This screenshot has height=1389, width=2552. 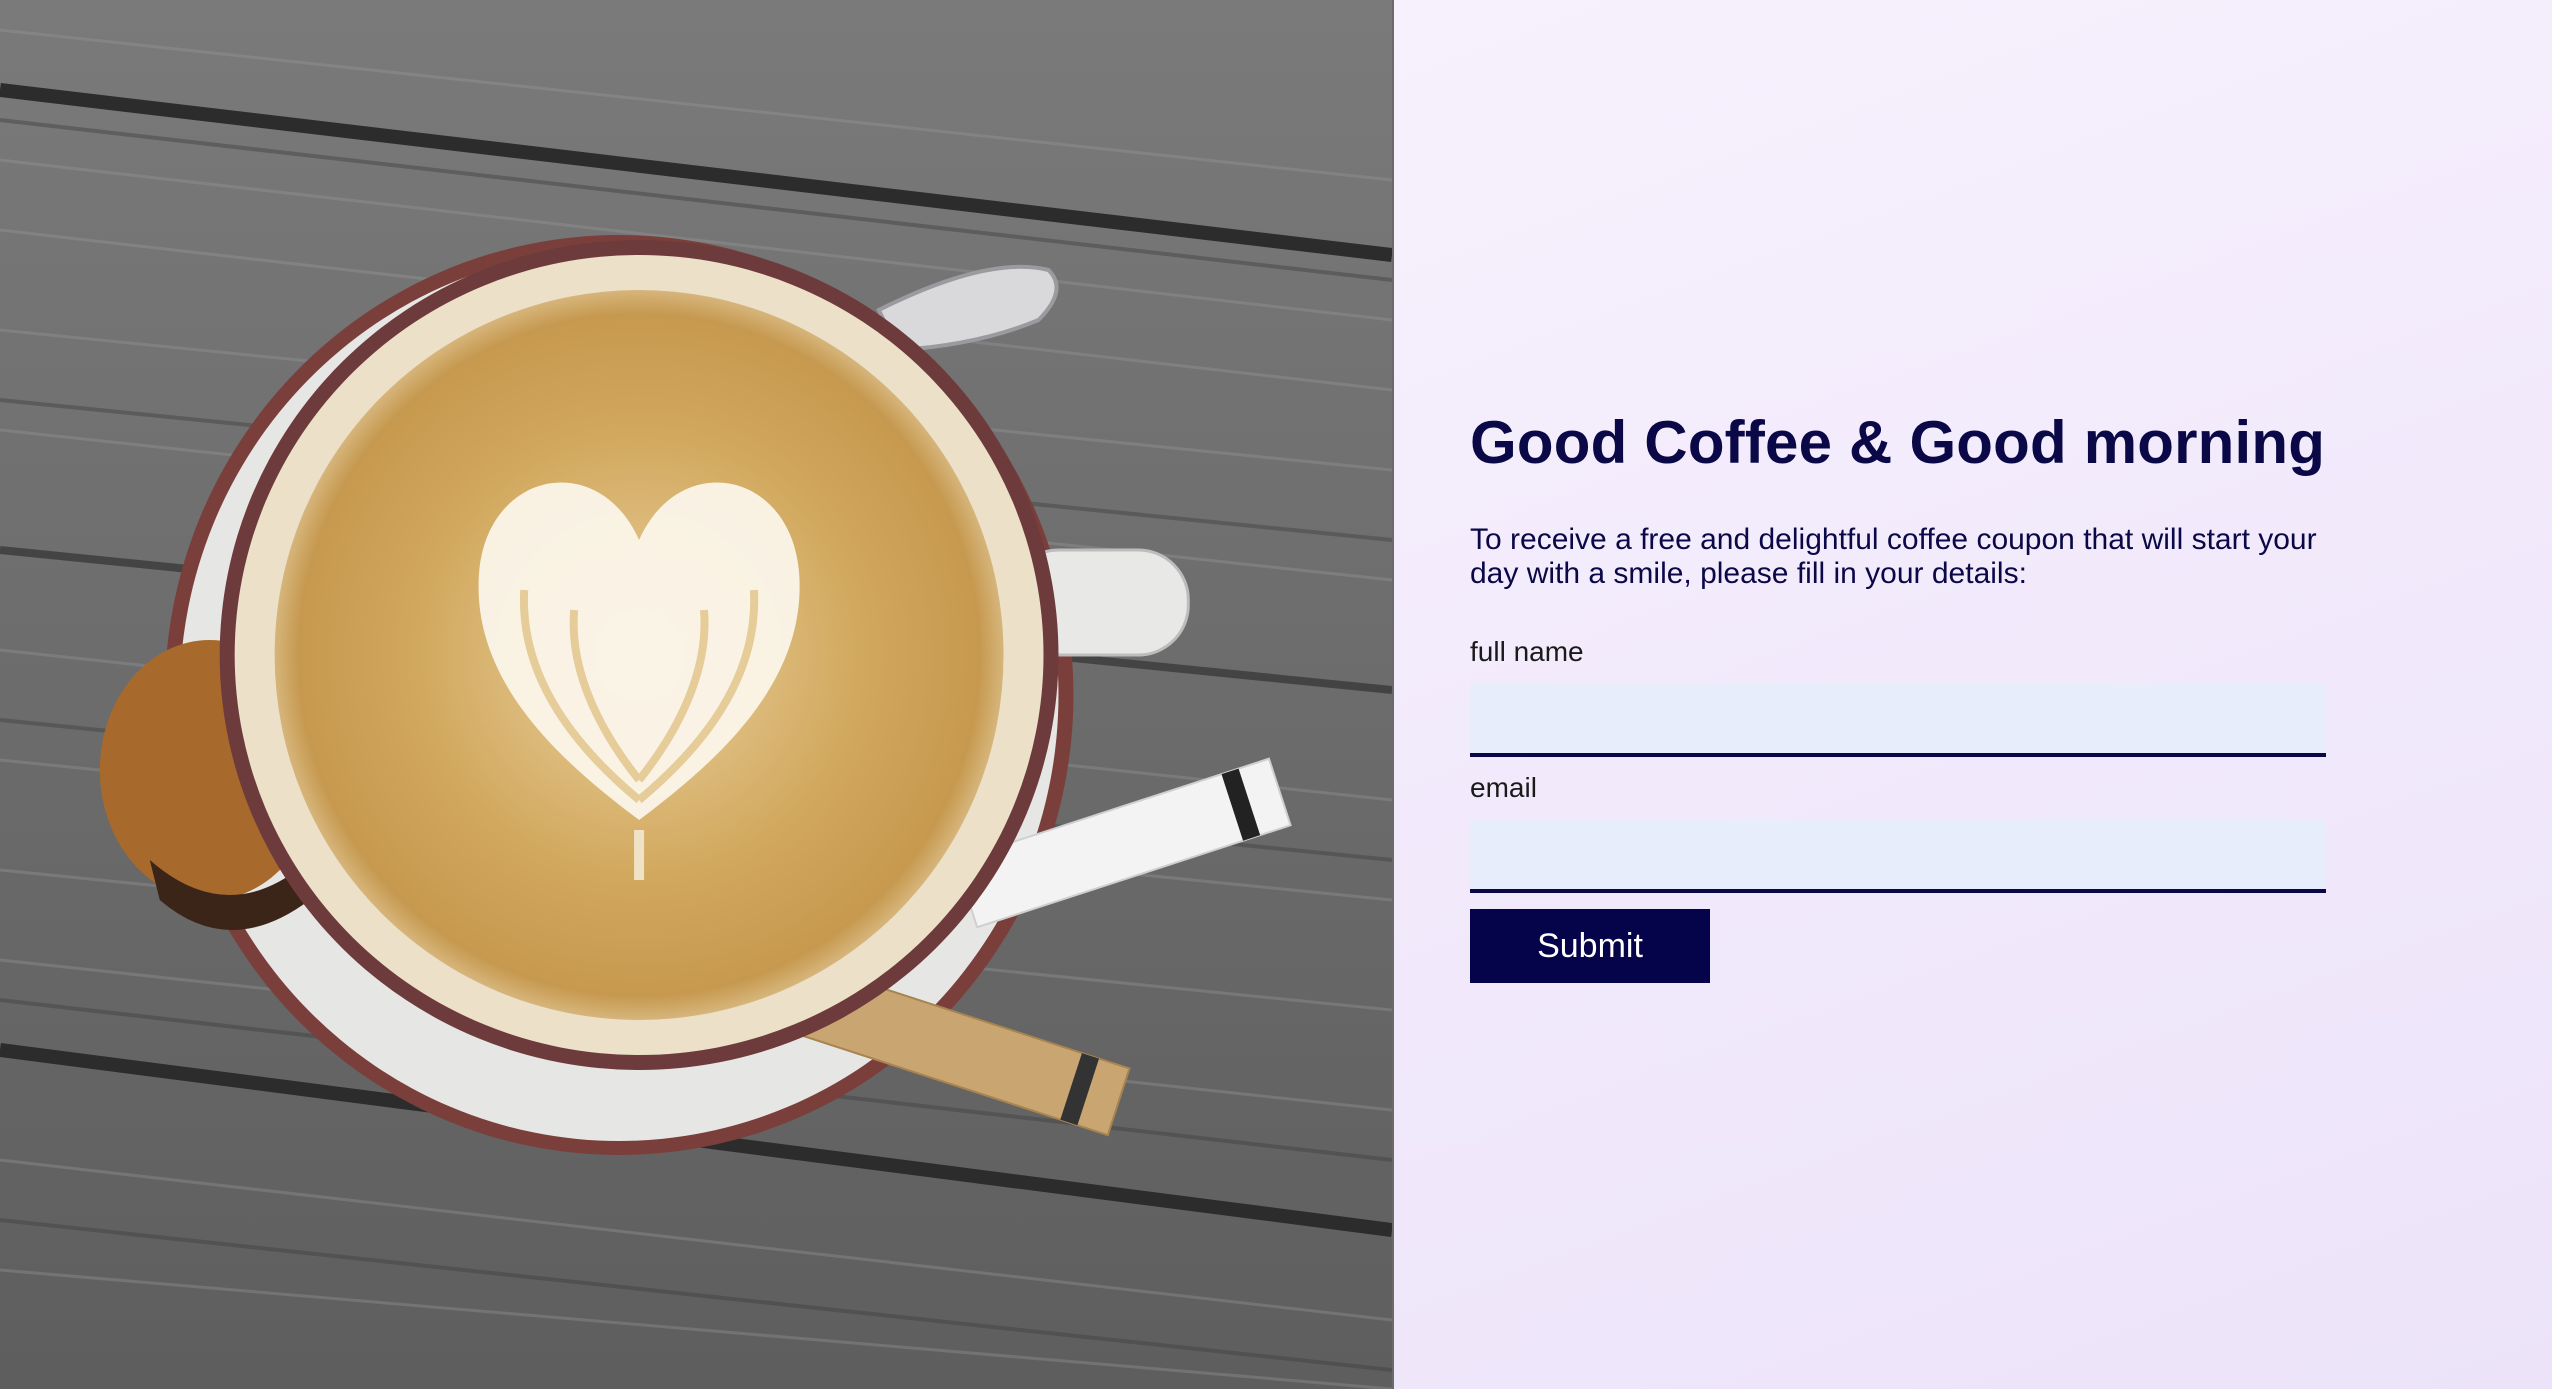 I want to click on page-title: Good Coffee & Good morning, so click(x=1898, y=442).